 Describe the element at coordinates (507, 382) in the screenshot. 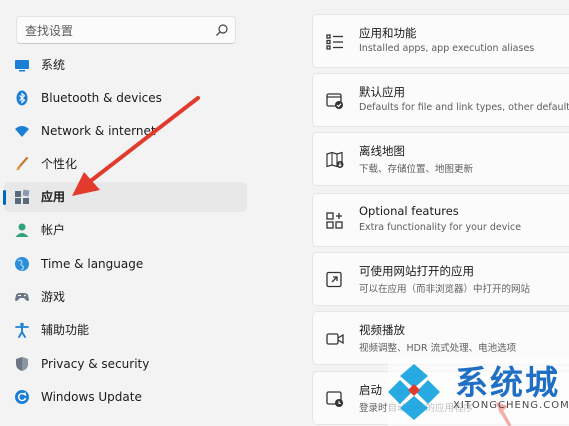

I see `watermark-text: 系统城` at that location.